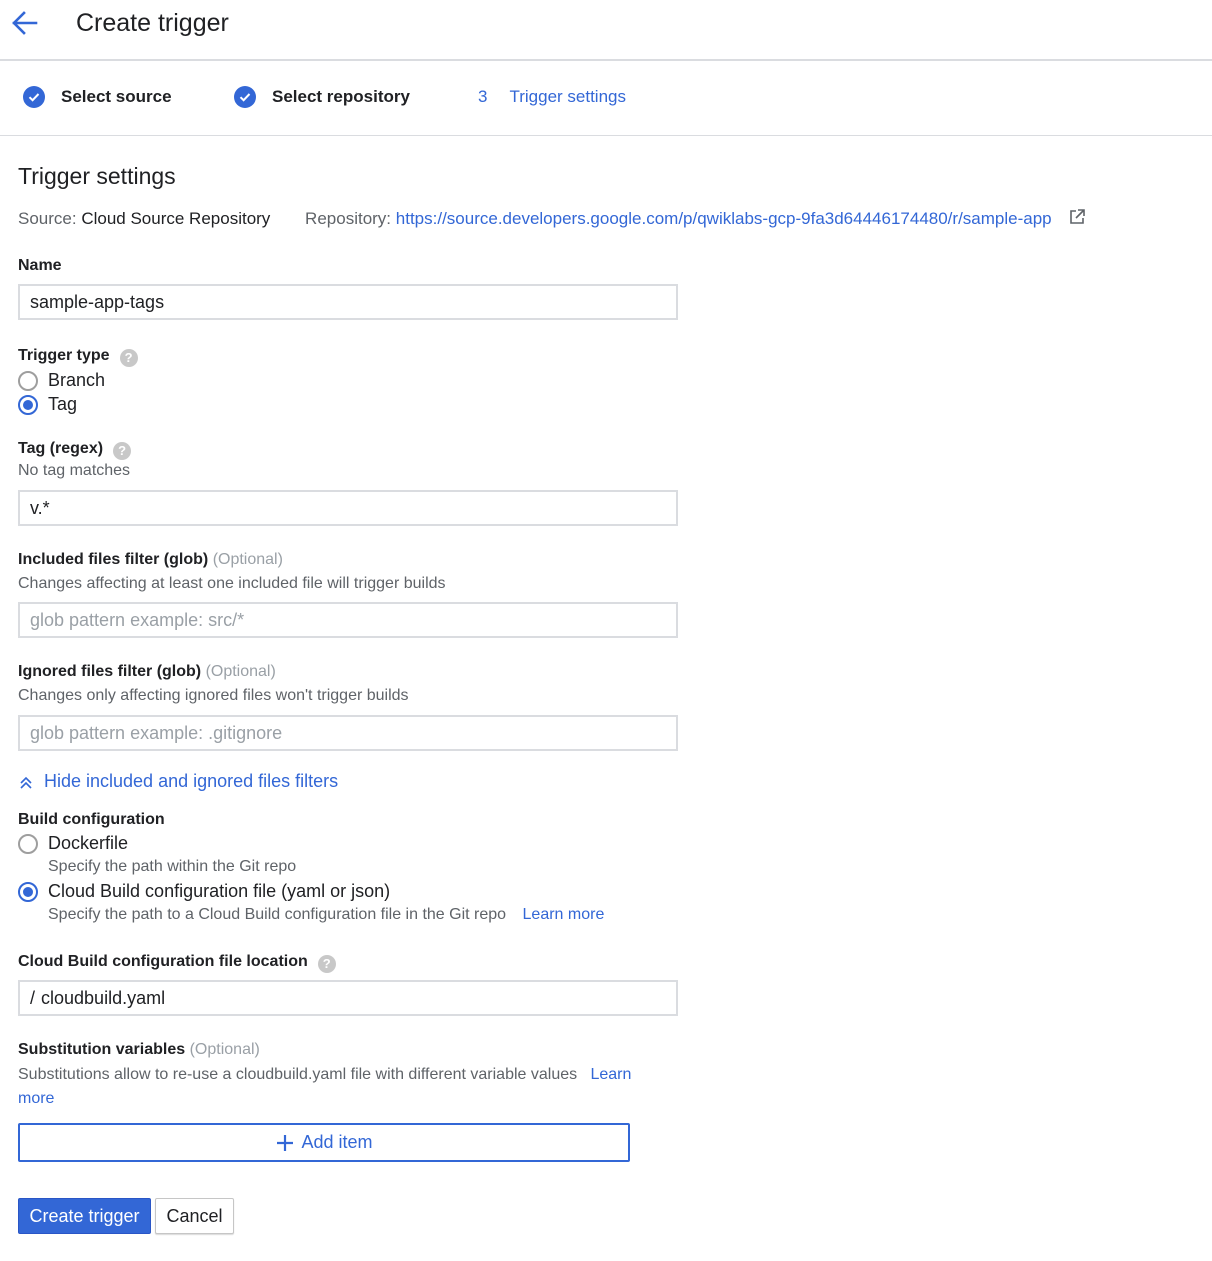 The height and width of the screenshot is (1261, 1212). What do you see at coordinates (63, 404) in the screenshot?
I see `radio-label: Tag` at bounding box center [63, 404].